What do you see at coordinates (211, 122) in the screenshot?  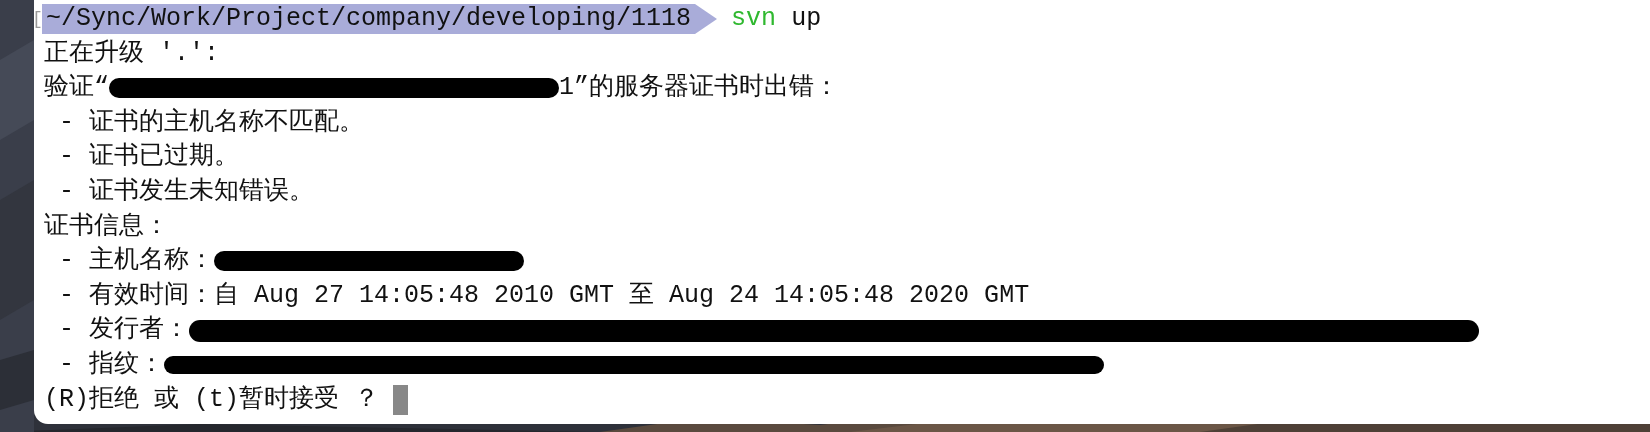 I see `output-text: - 证书的主机名称不匹配。` at bounding box center [211, 122].